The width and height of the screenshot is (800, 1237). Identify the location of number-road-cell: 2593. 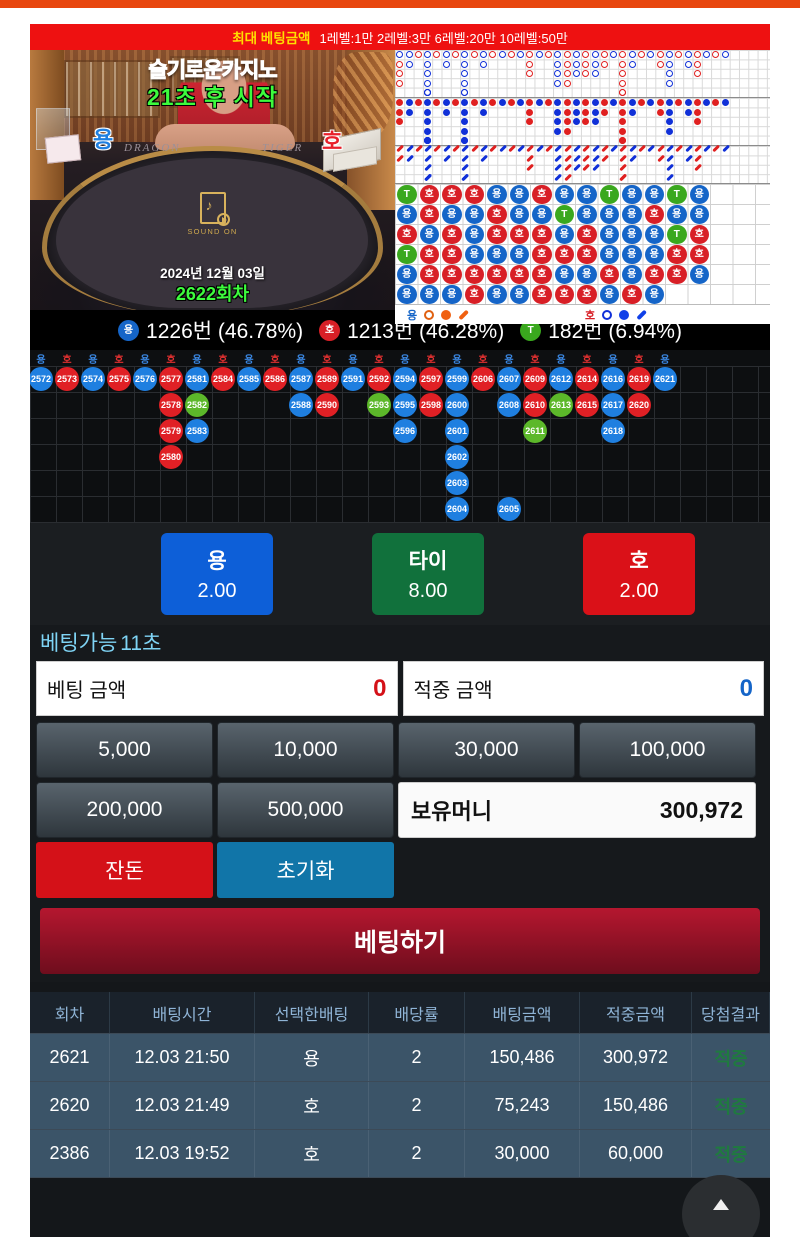
(379, 405).